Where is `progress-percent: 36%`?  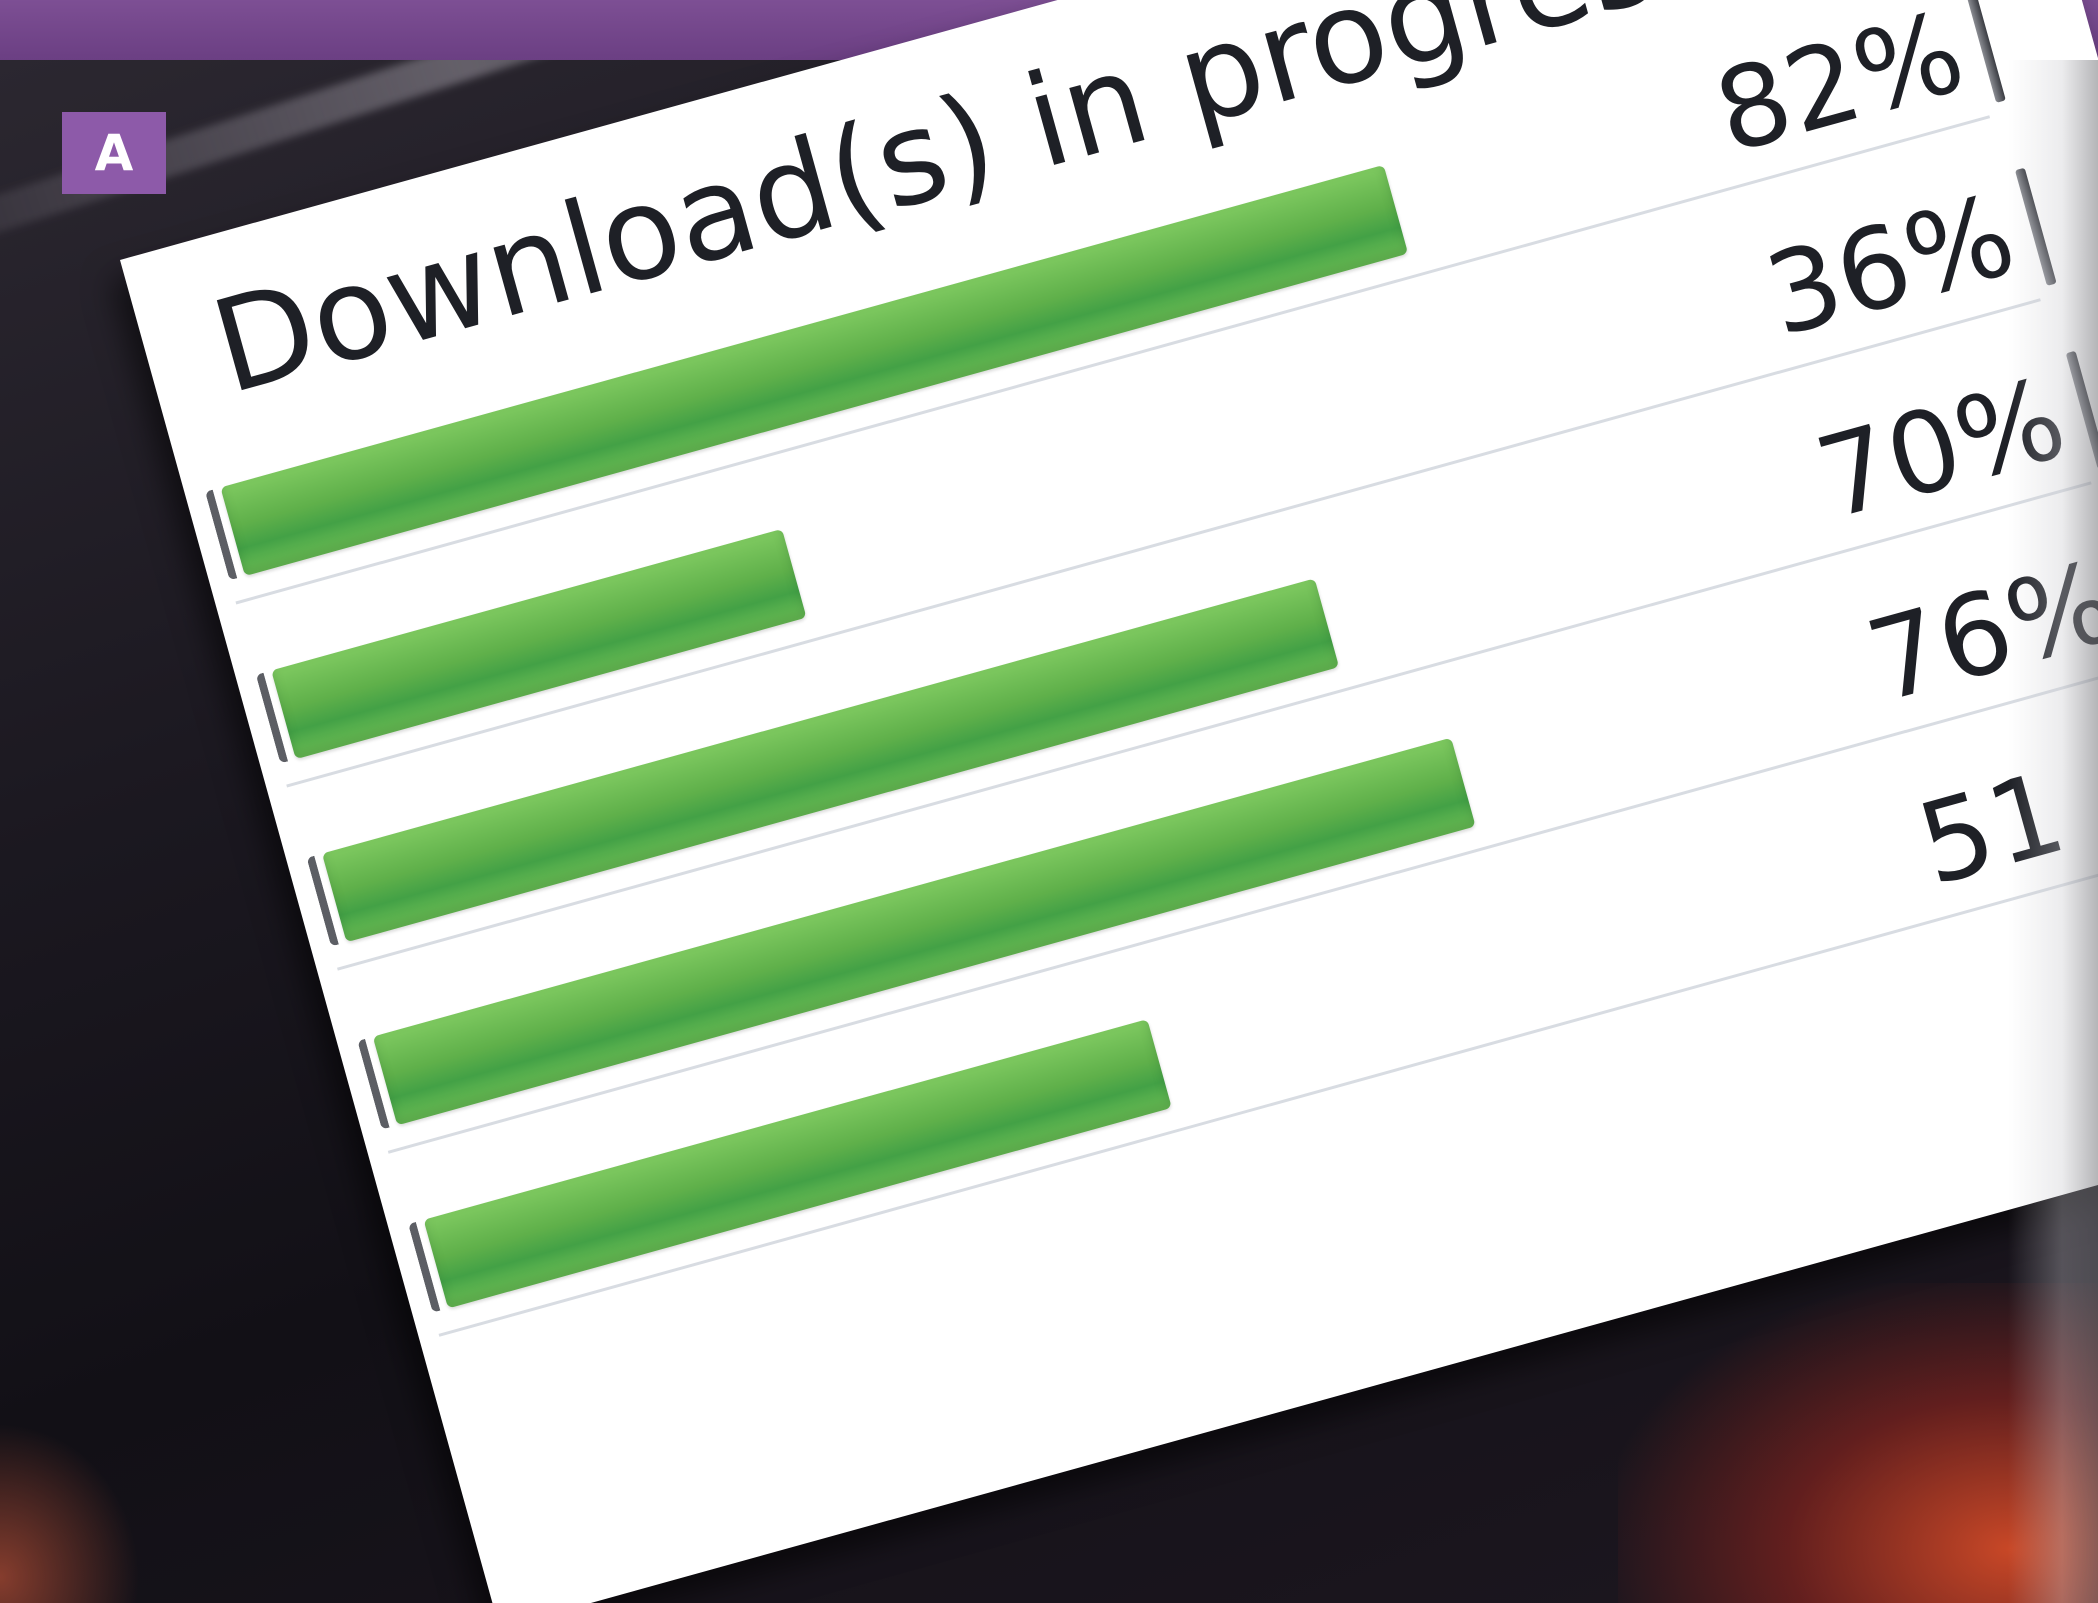 progress-percent: 36% is located at coordinates (1890, 266).